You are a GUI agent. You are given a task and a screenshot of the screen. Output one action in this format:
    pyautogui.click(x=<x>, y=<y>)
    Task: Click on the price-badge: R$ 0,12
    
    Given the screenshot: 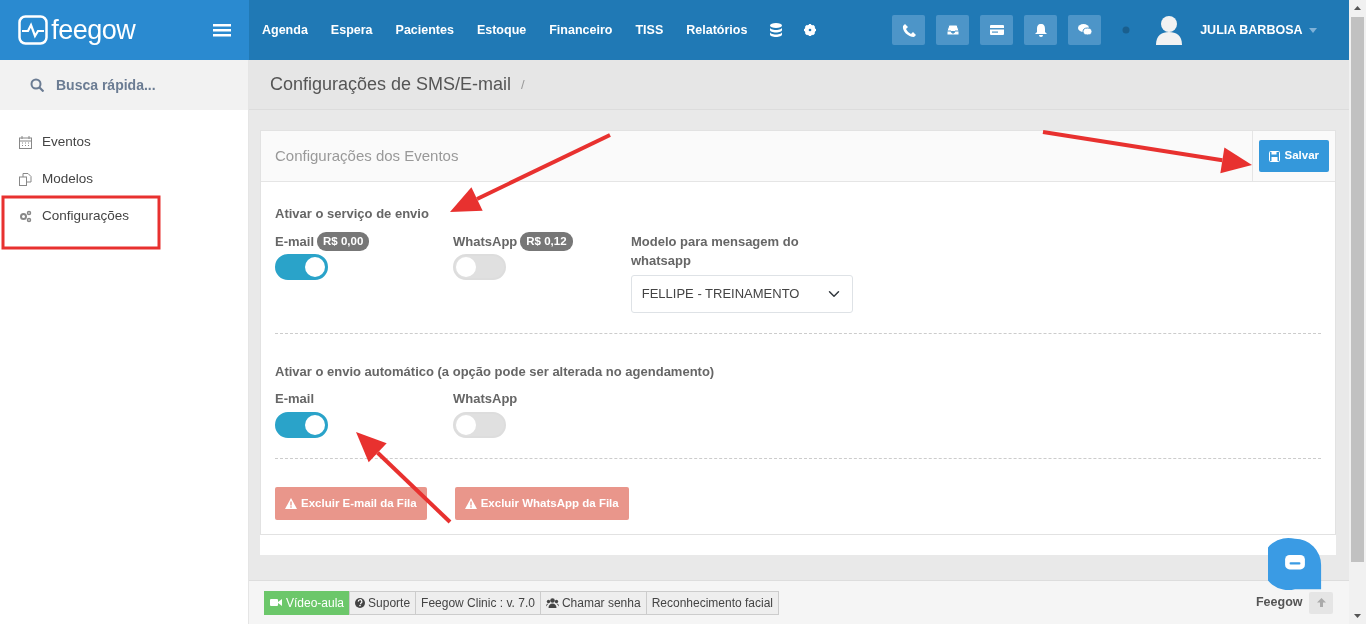 What is the action you would take?
    pyautogui.click(x=546, y=241)
    